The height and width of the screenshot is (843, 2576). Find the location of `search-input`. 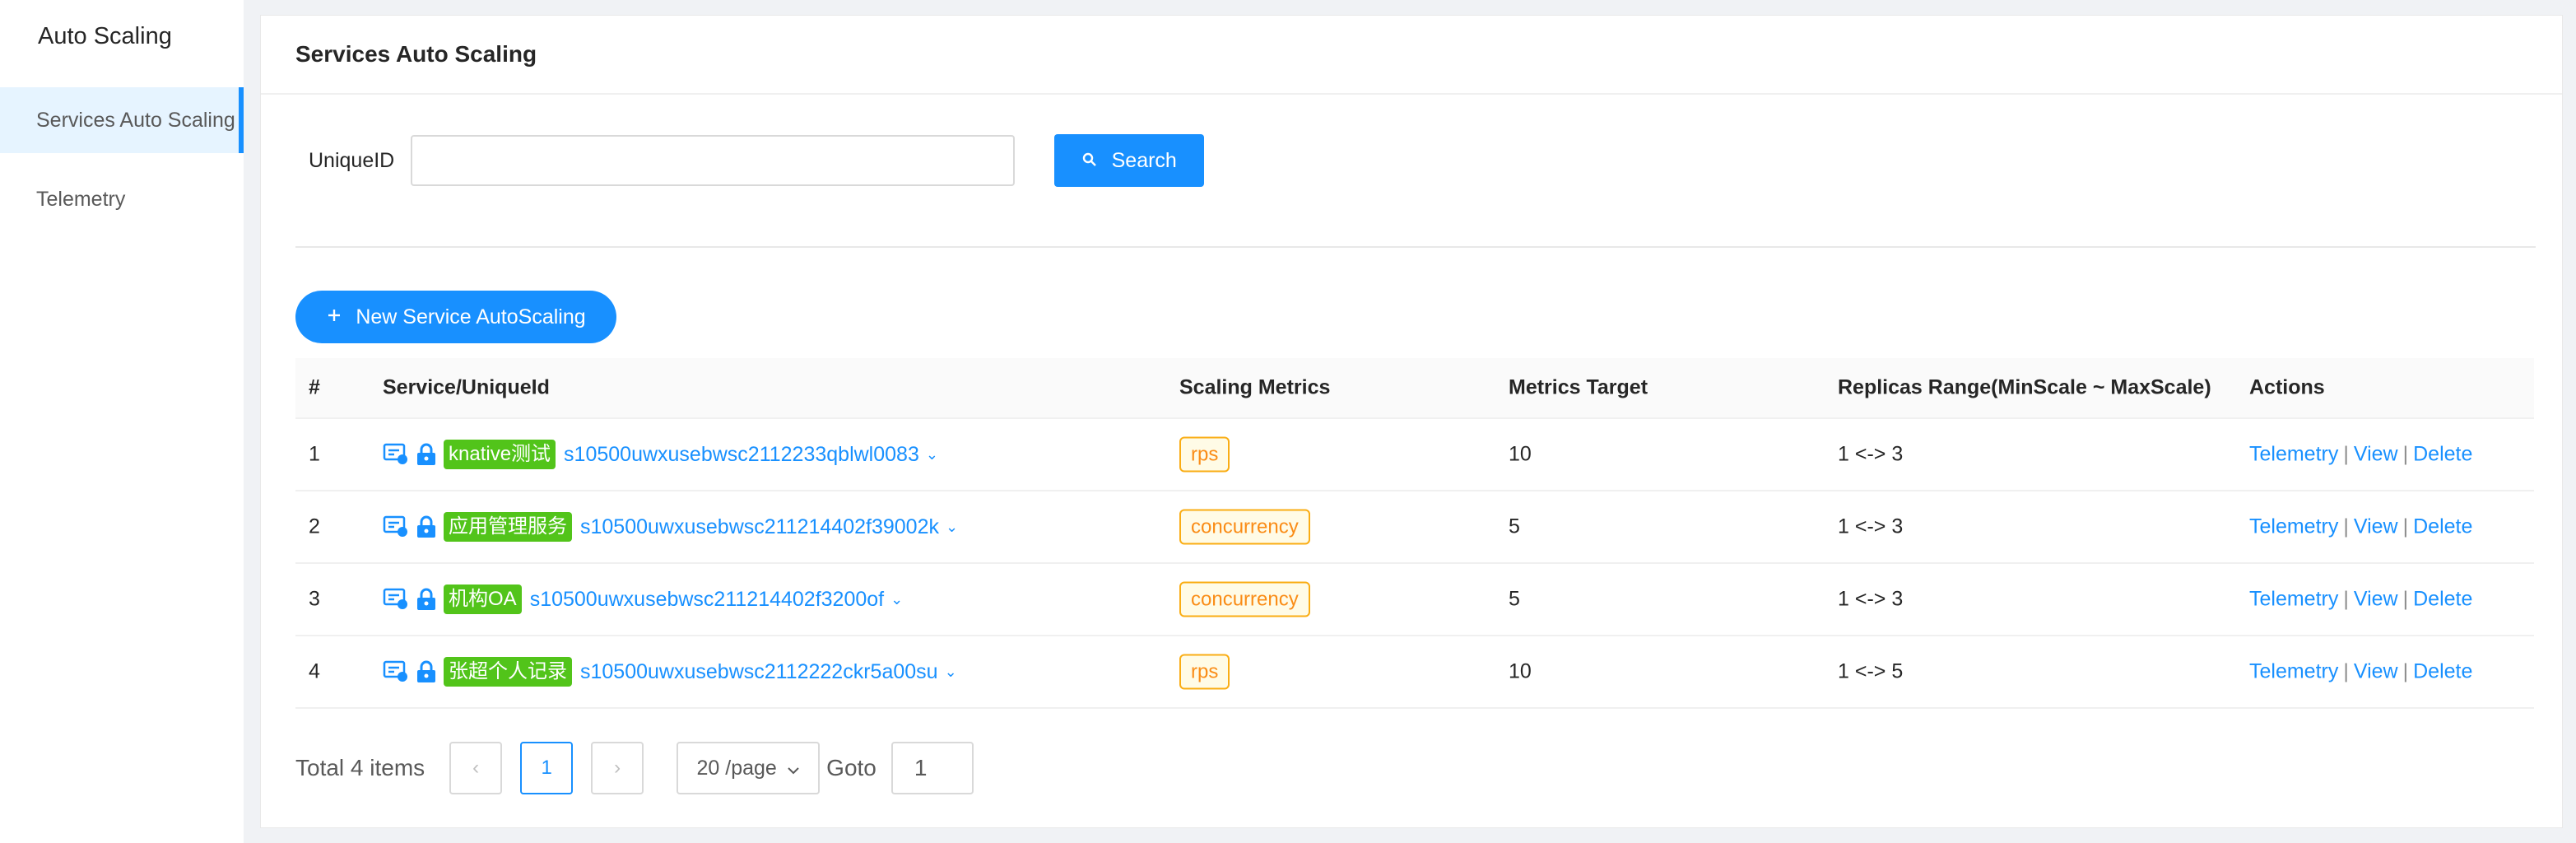

search-input is located at coordinates (713, 161).